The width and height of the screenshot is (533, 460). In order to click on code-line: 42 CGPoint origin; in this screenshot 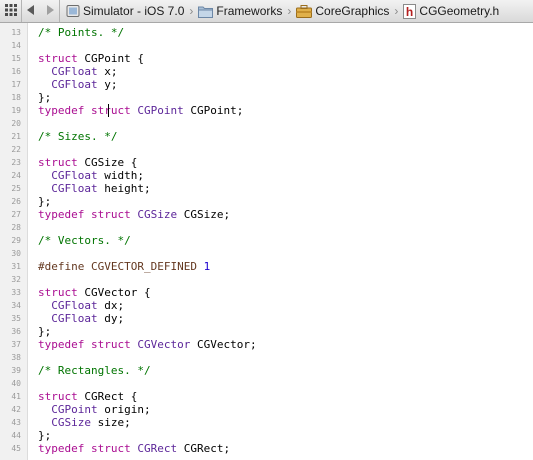, I will do `click(266, 409)`.